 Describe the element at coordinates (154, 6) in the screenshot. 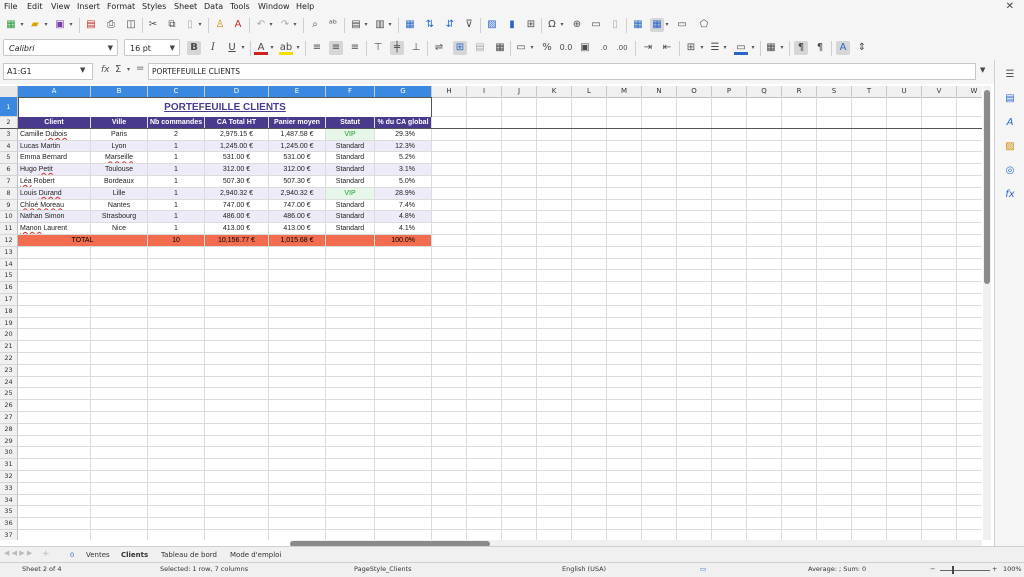

I see `menu-styles: Styles` at that location.